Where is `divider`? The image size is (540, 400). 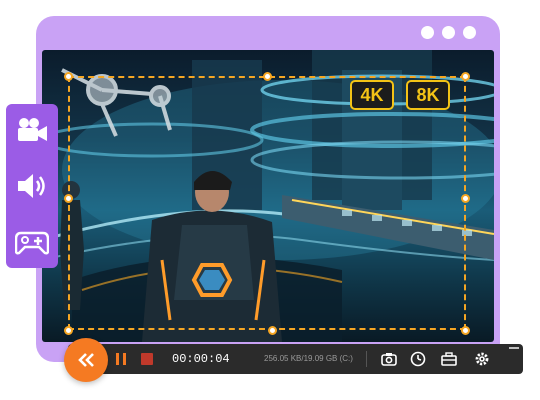 divider is located at coordinates (366, 359).